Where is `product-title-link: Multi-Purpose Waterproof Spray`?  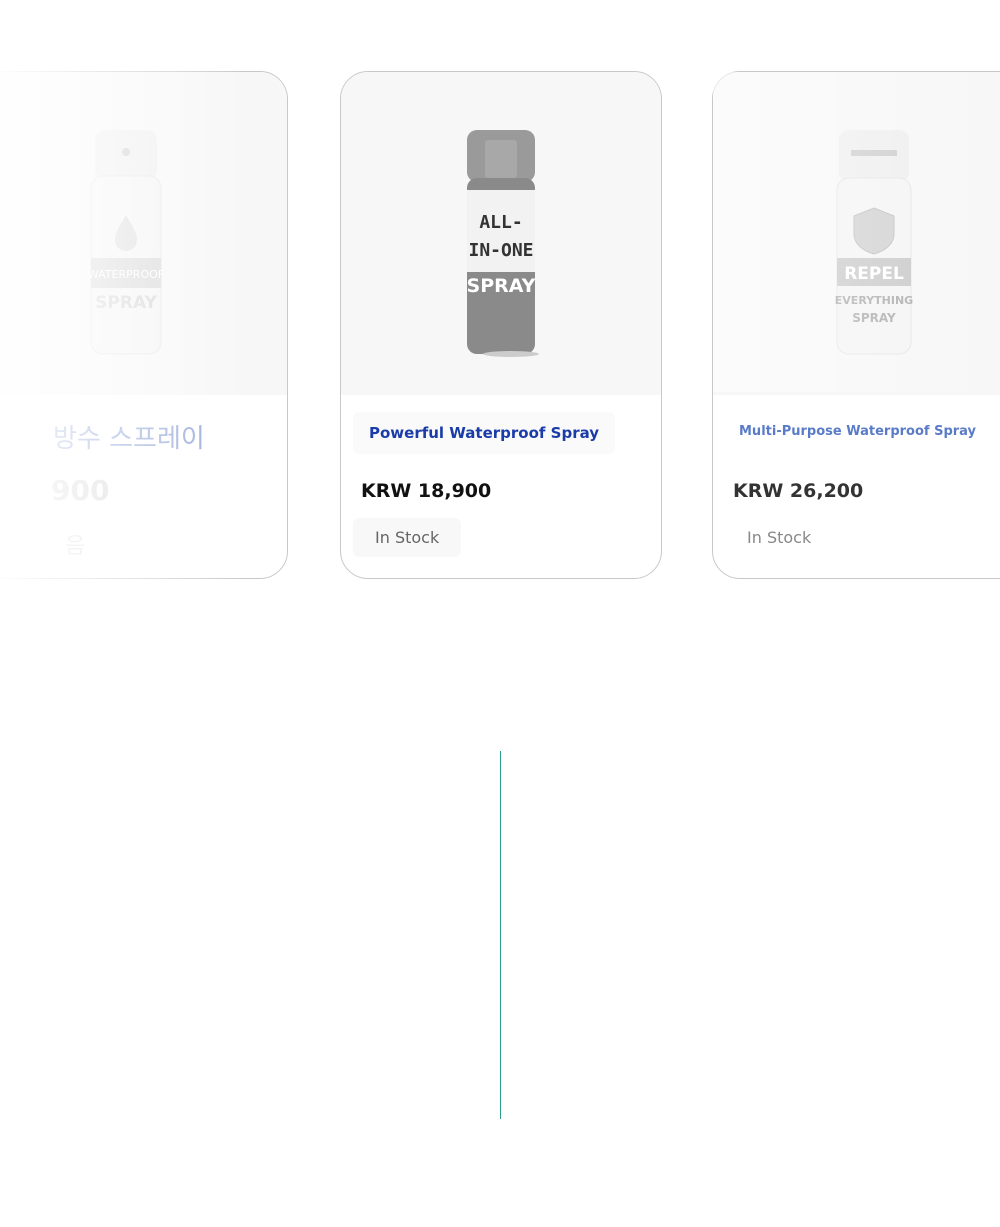
product-title-link: Multi-Purpose Waterproof Spray is located at coordinates (857, 431).